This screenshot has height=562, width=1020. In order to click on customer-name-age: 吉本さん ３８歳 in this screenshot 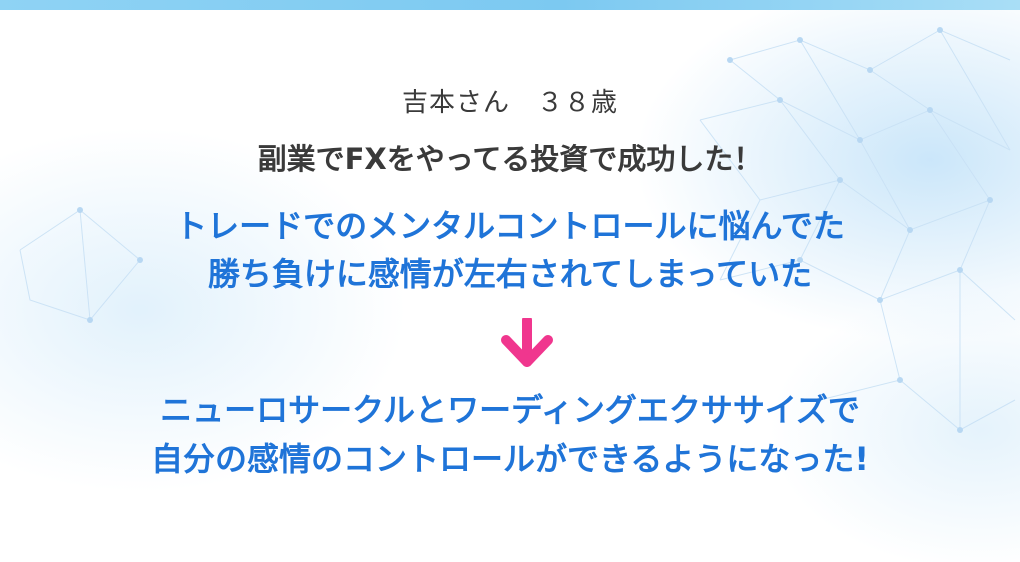, I will do `click(509, 103)`.